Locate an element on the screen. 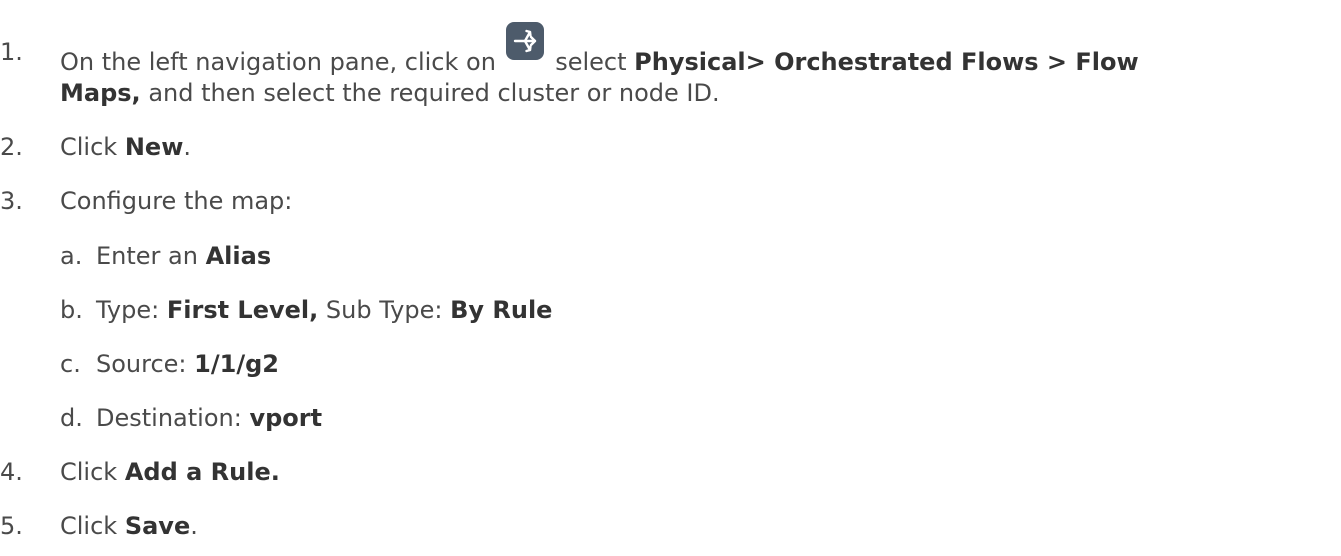 The image size is (1341, 556). step-5-text: Click Save. is located at coordinates (129, 526).